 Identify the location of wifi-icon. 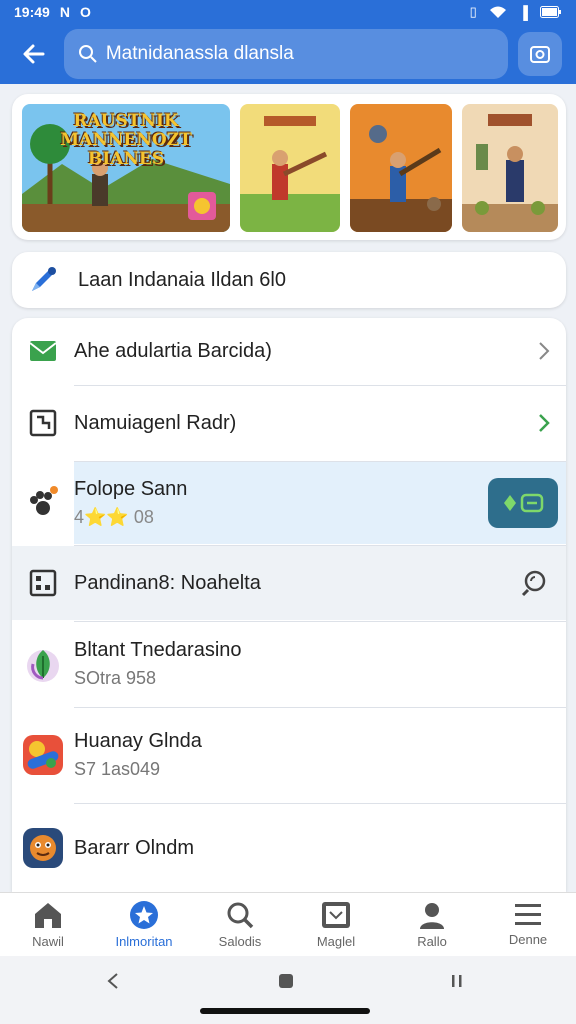
(497, 12).